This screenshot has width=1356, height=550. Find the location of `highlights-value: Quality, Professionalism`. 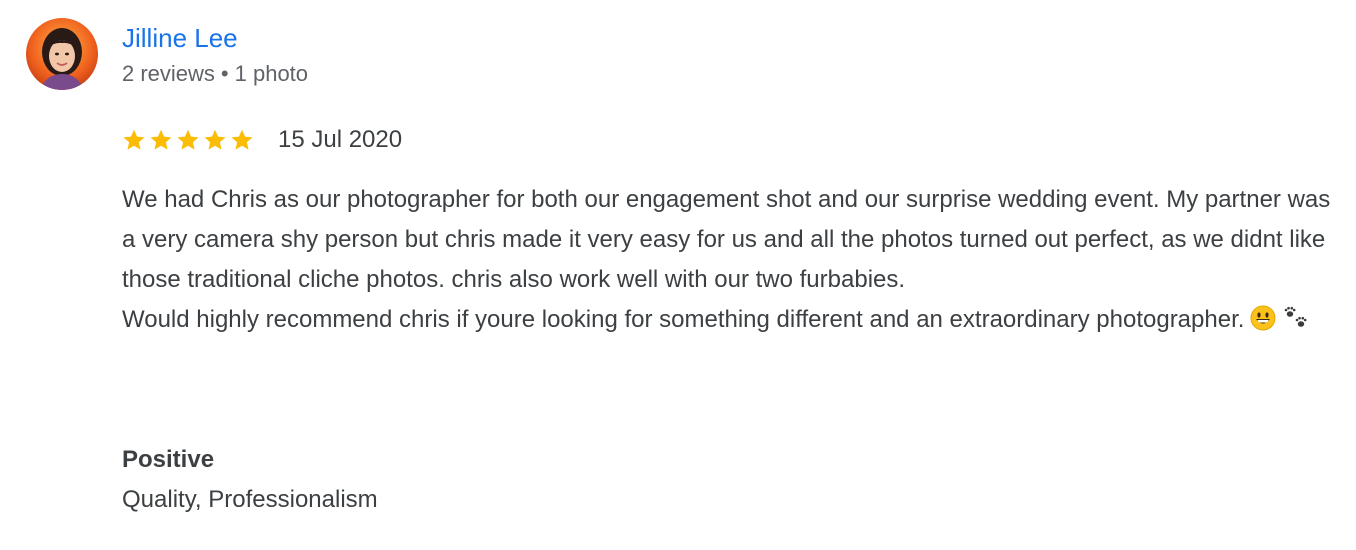

highlights-value: Quality, Professionalism is located at coordinates (250, 499).